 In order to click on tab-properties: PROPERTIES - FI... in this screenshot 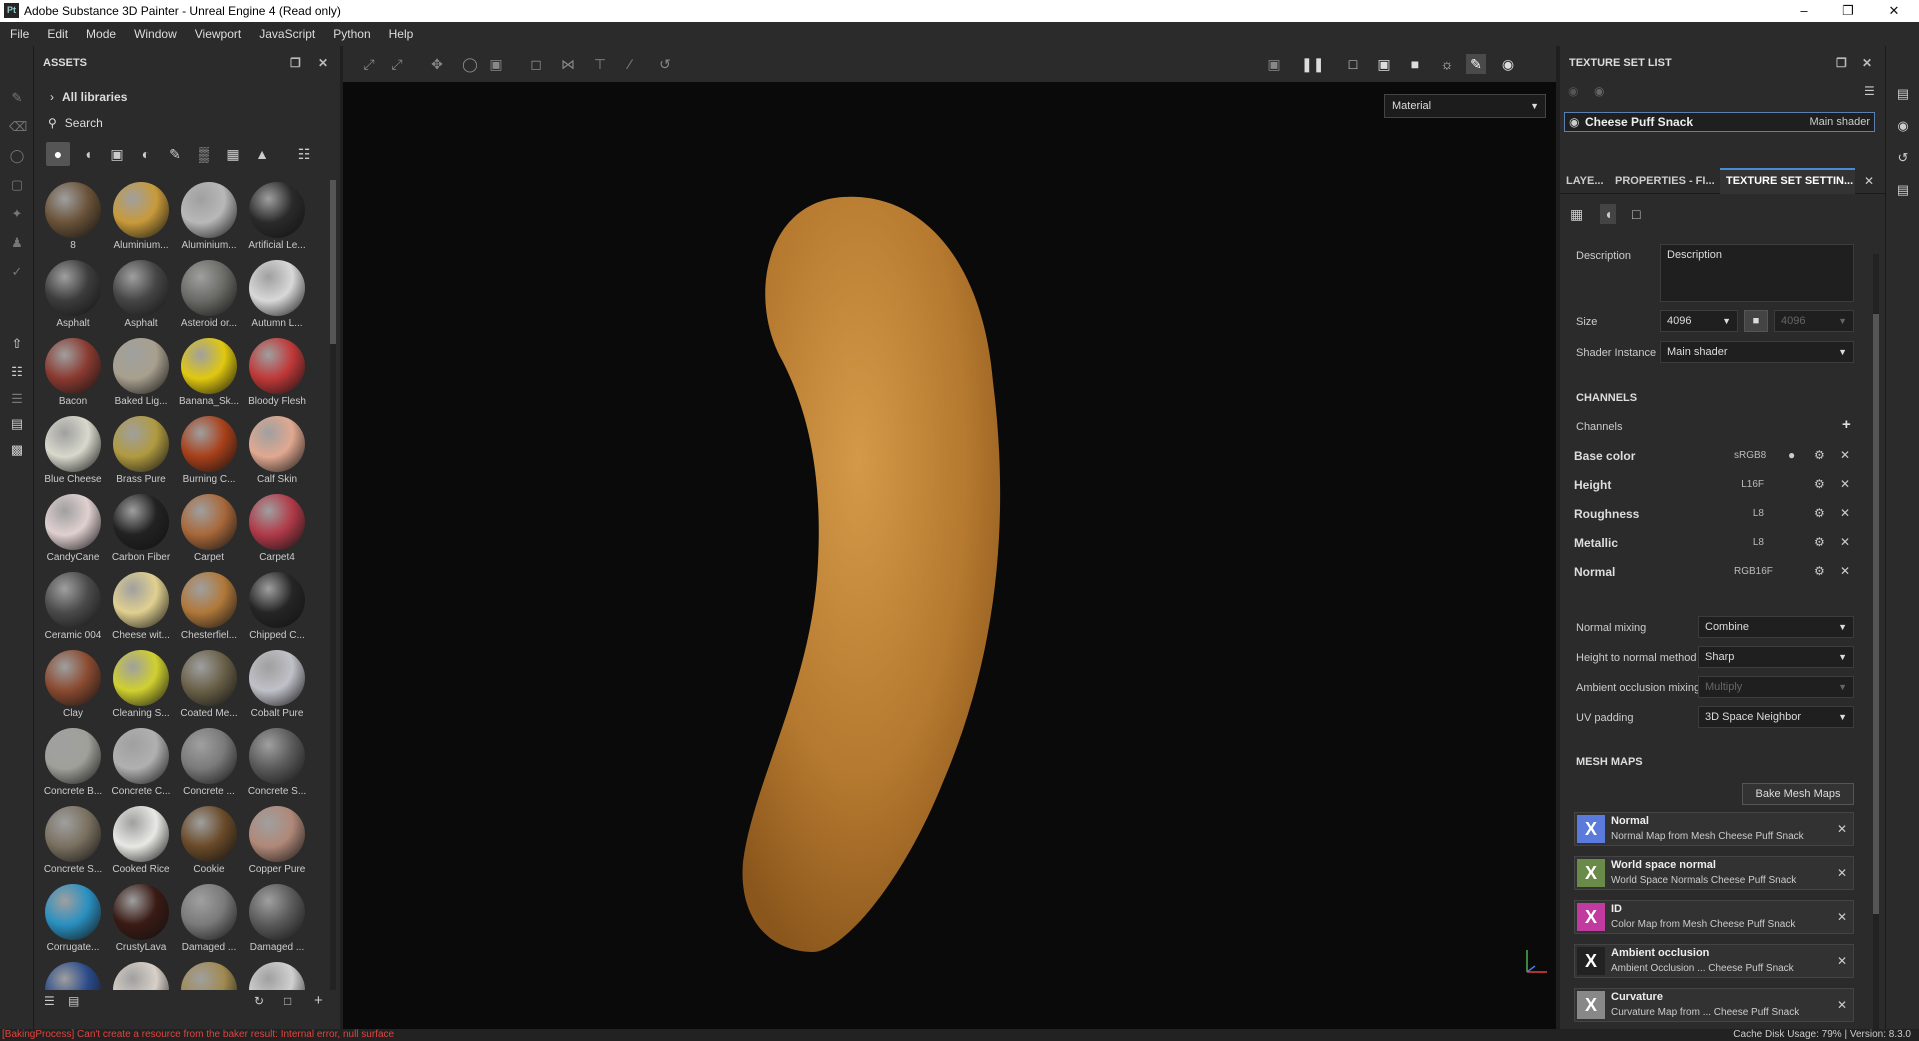, I will do `click(1663, 181)`.